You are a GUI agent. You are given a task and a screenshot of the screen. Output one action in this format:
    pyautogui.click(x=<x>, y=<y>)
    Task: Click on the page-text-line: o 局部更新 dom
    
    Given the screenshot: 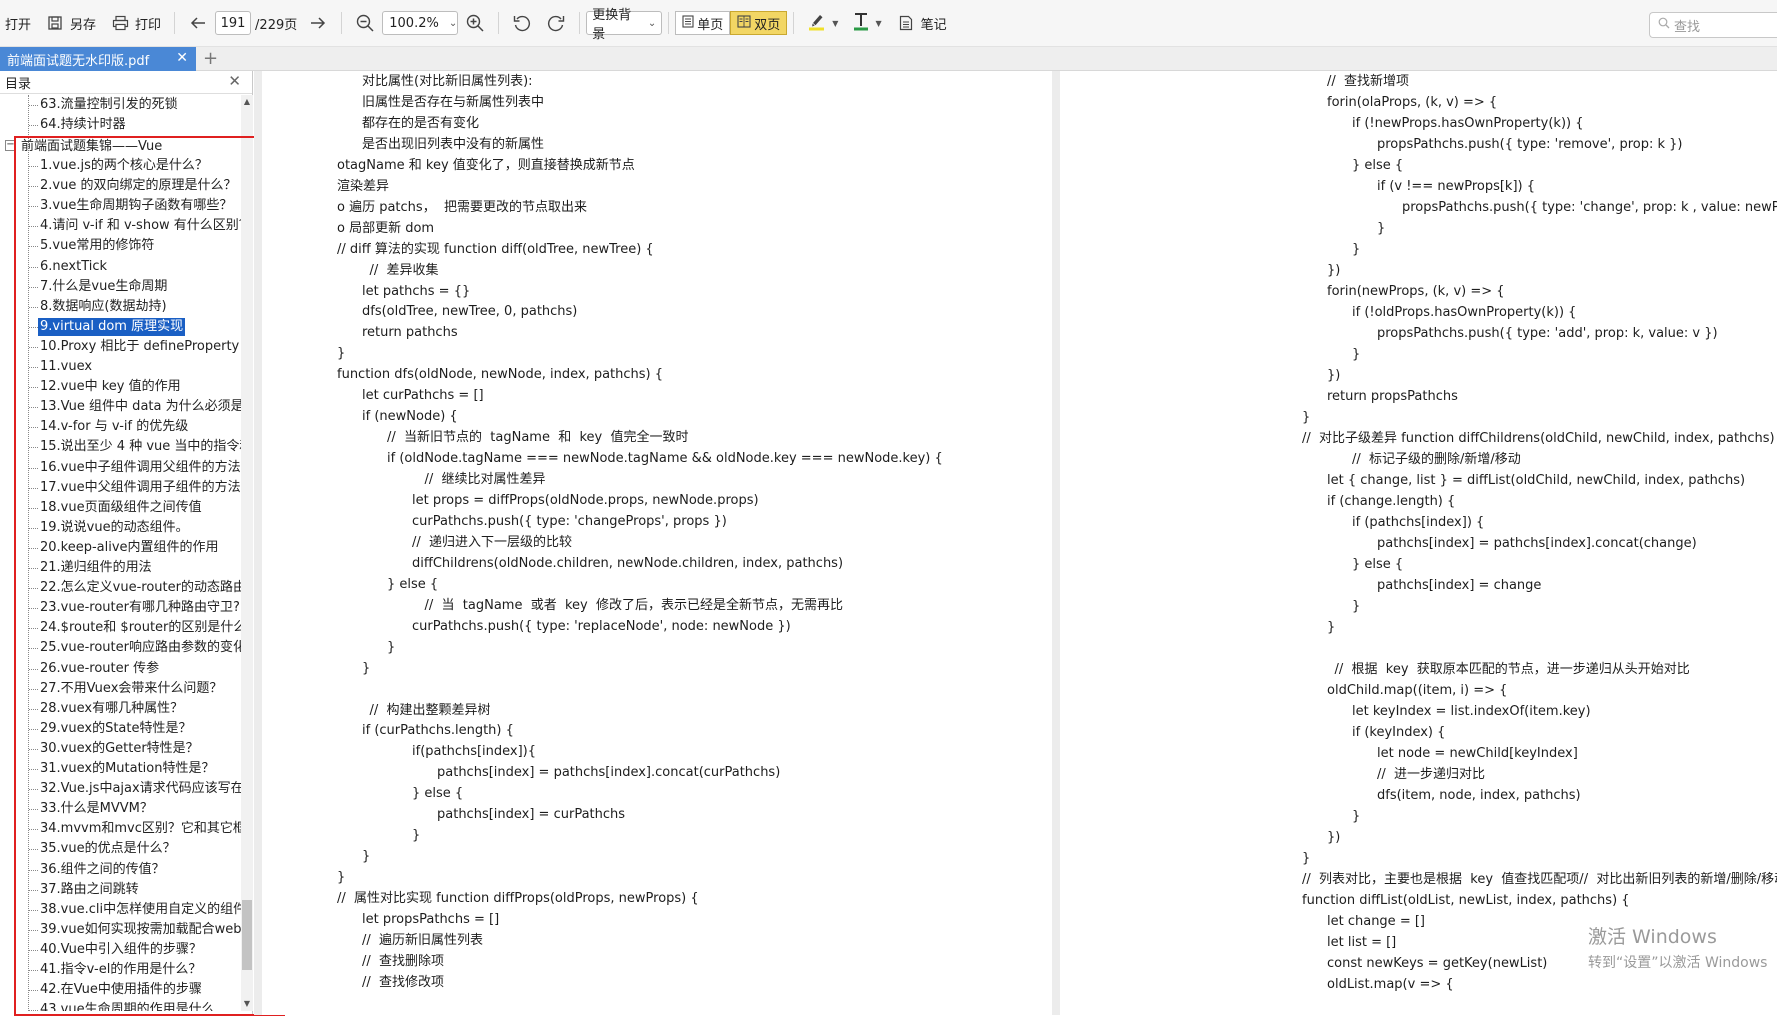 What is the action you would take?
    pyautogui.click(x=386, y=228)
    